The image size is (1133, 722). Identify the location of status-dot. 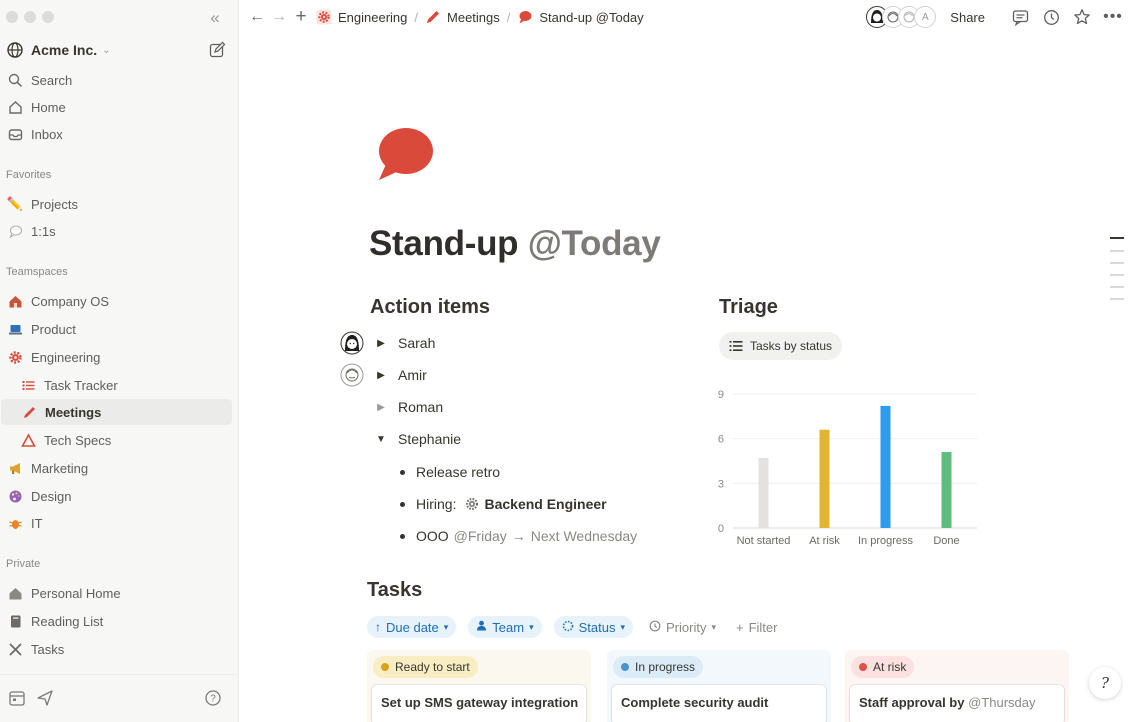
(863, 667).